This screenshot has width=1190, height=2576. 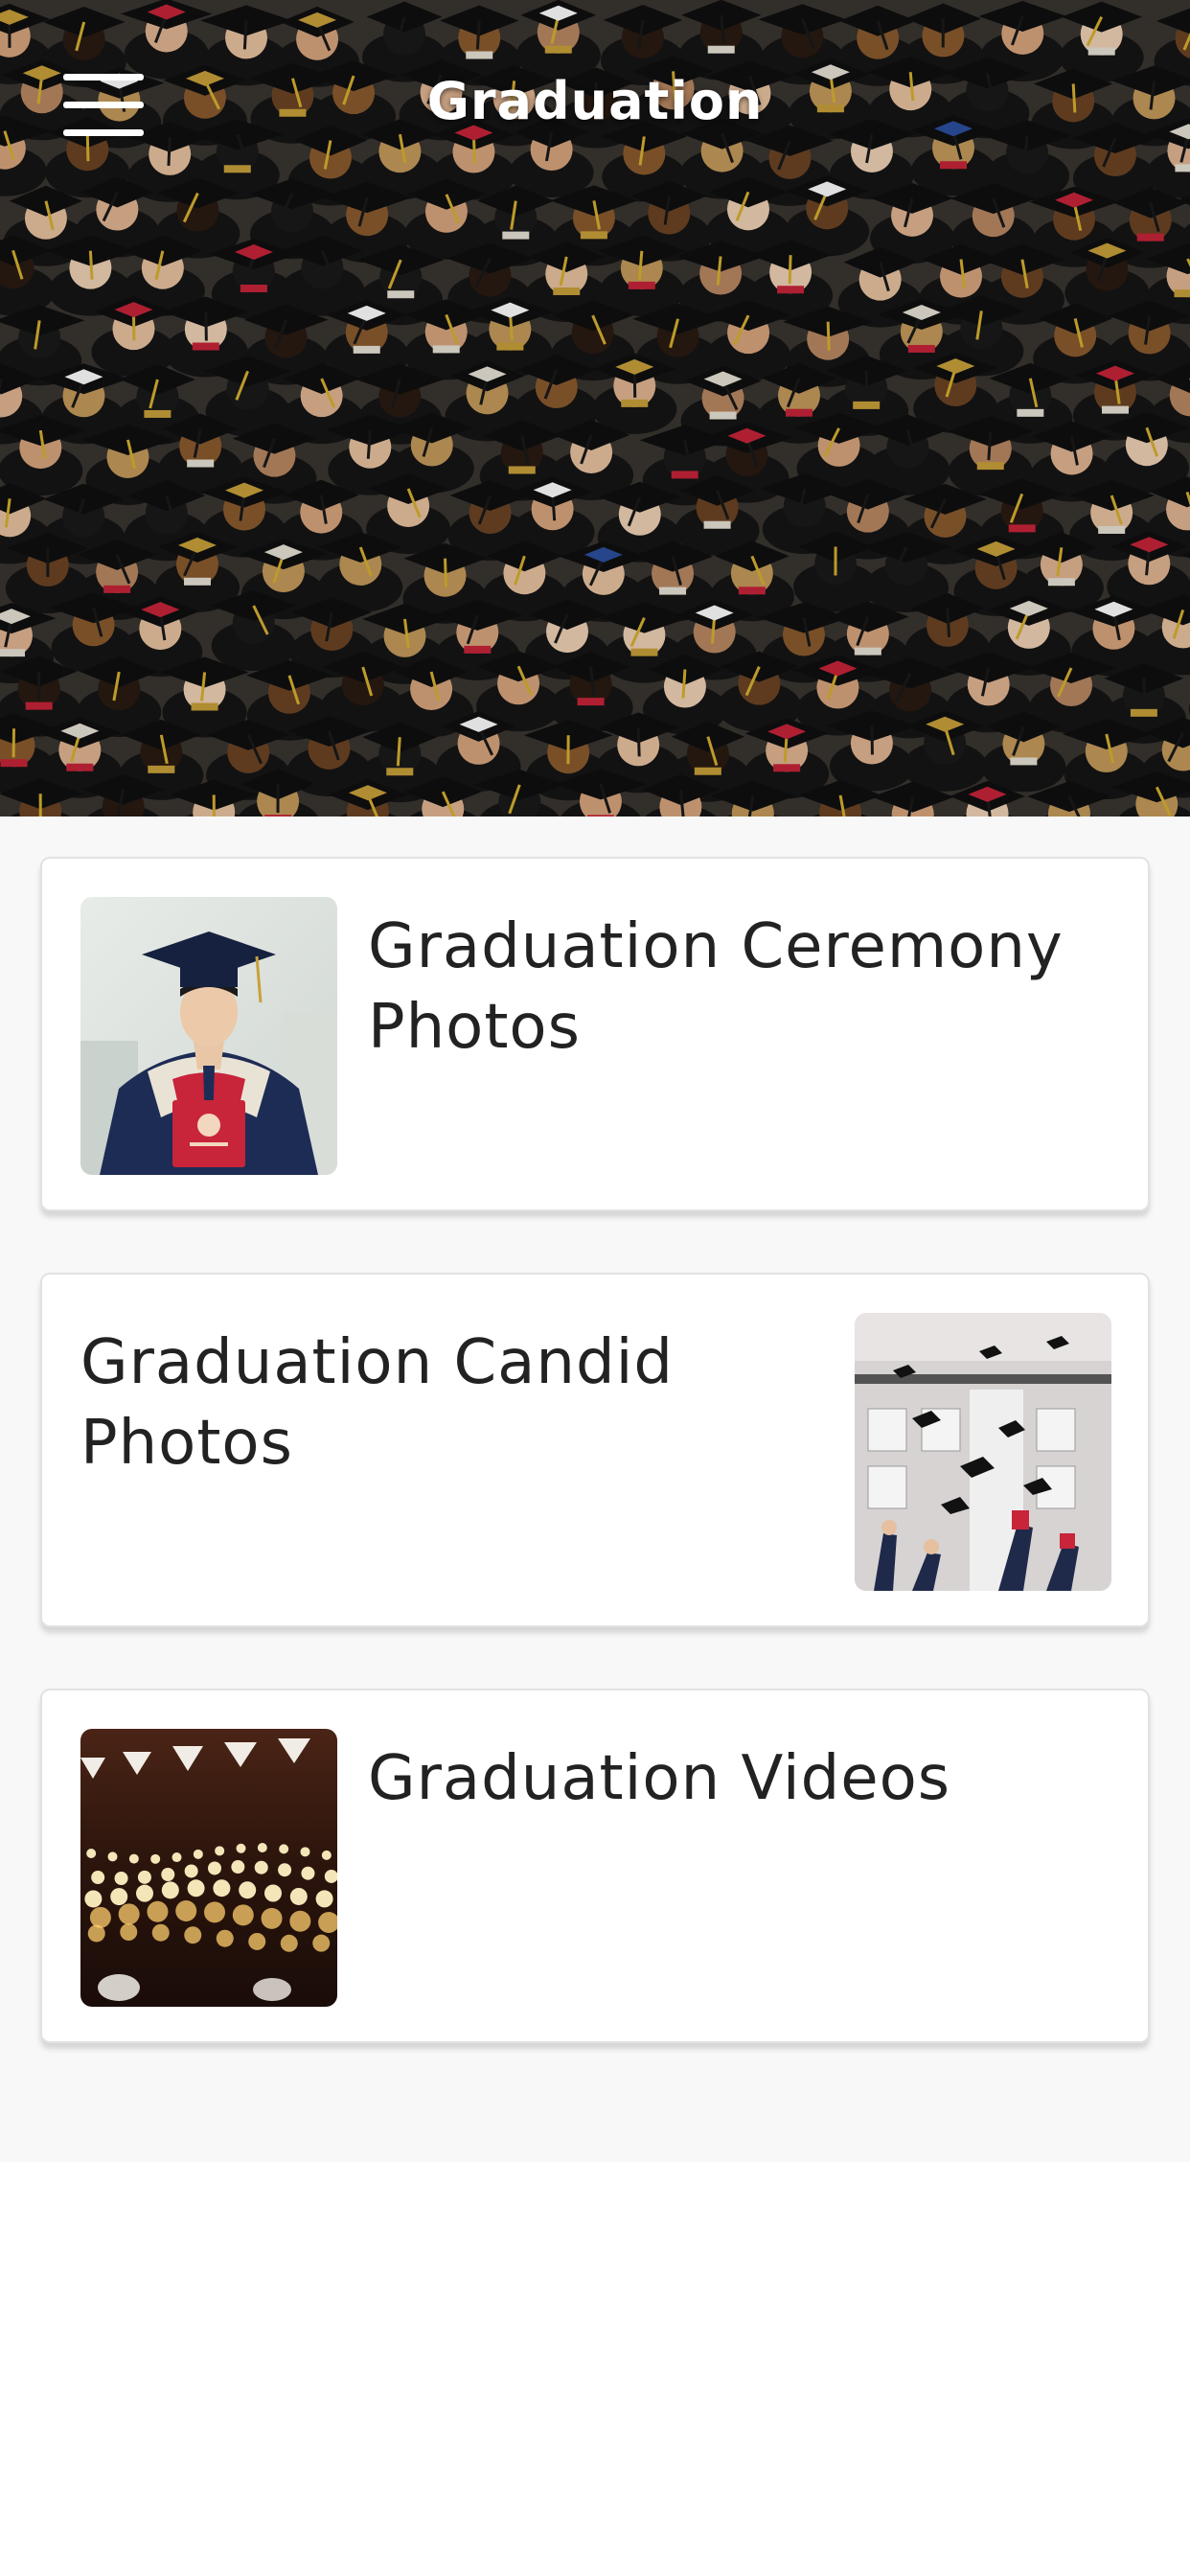 I want to click on string-lights-thumbnail, so click(x=209, y=1868).